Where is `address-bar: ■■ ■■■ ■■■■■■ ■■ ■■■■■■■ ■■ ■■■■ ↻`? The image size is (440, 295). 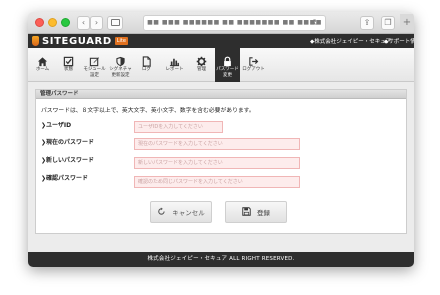 address-bar: ■■ ■■■ ■■■■■■ ■■ ■■■■■■■ ■■ ■■■■ ↻ is located at coordinates (234, 23).